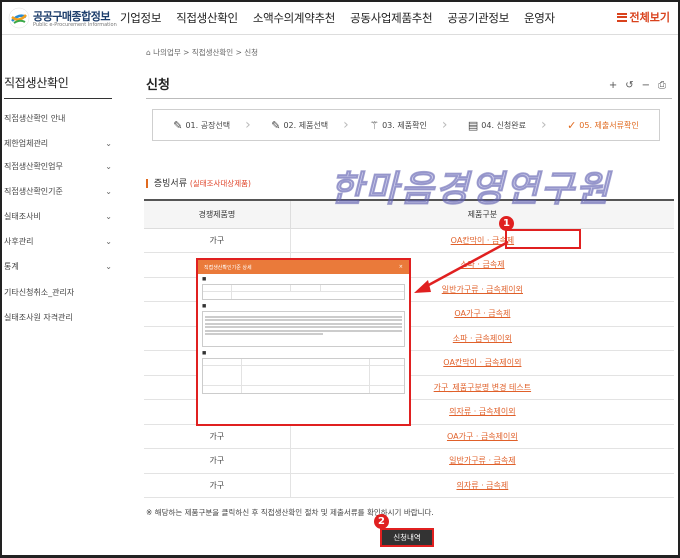  I want to click on sidebar-item: 직접생산확인기준 ⌄, so click(58, 191).